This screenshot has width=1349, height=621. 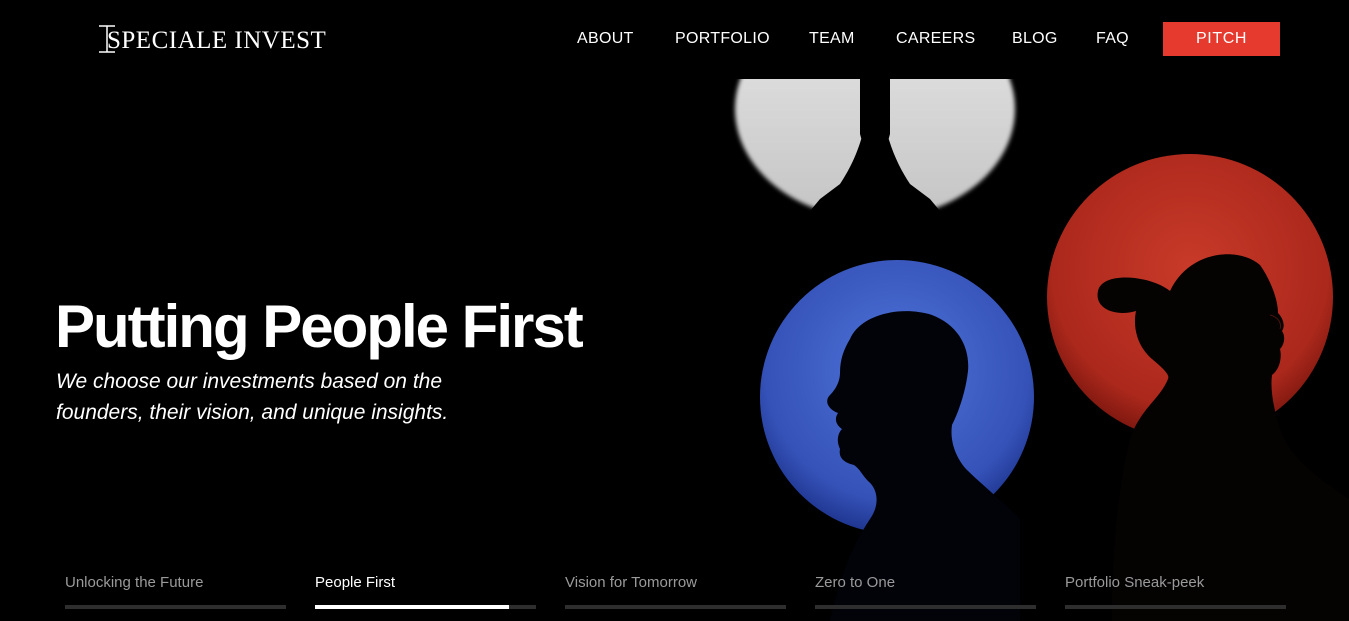 I want to click on nav-about: ABOUT, so click(x=605, y=39).